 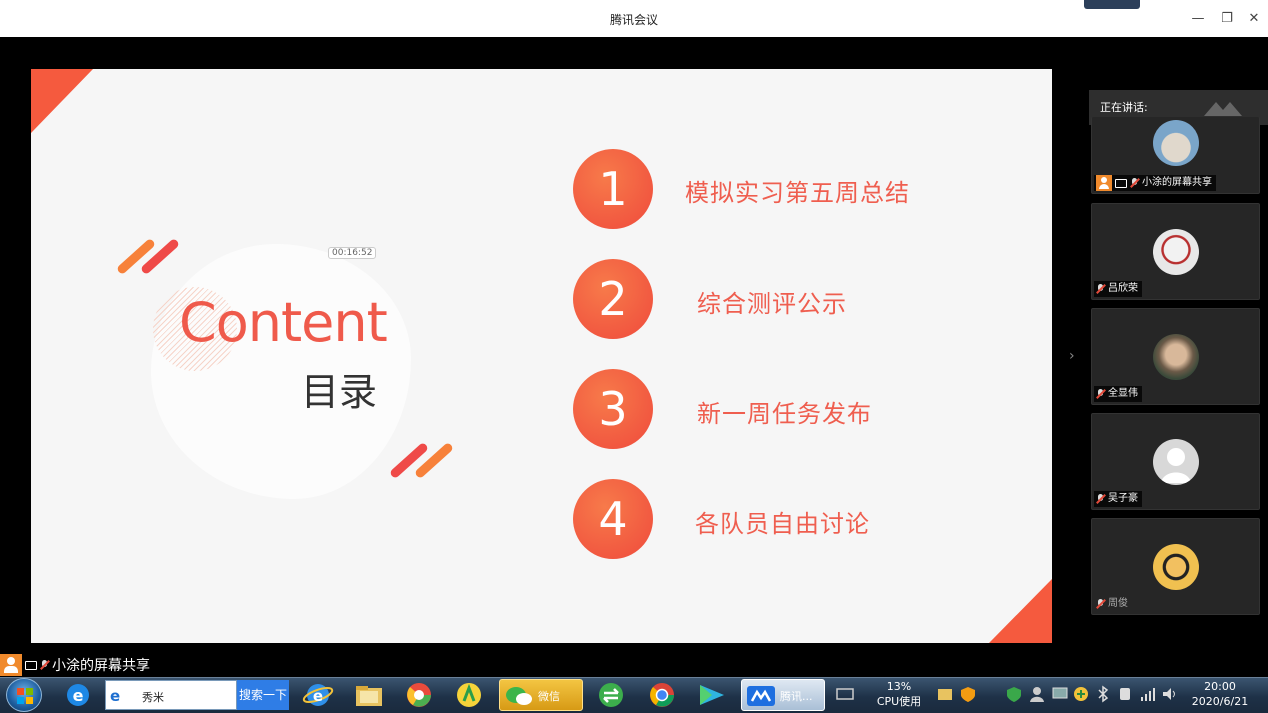 What do you see at coordinates (611, 695) in the screenshot?
I see `sync-app-icon` at bounding box center [611, 695].